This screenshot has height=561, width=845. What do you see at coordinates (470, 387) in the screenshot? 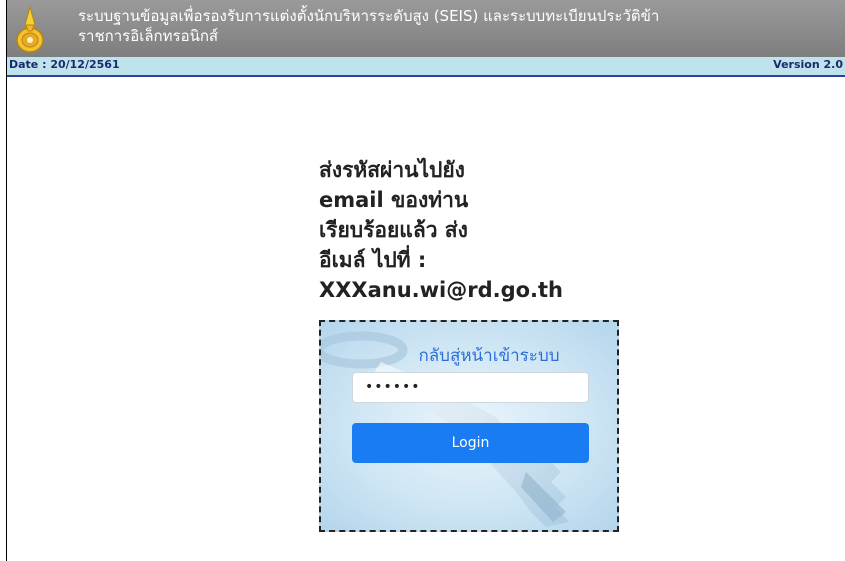
I see `password-field: ••••••` at bounding box center [470, 387].